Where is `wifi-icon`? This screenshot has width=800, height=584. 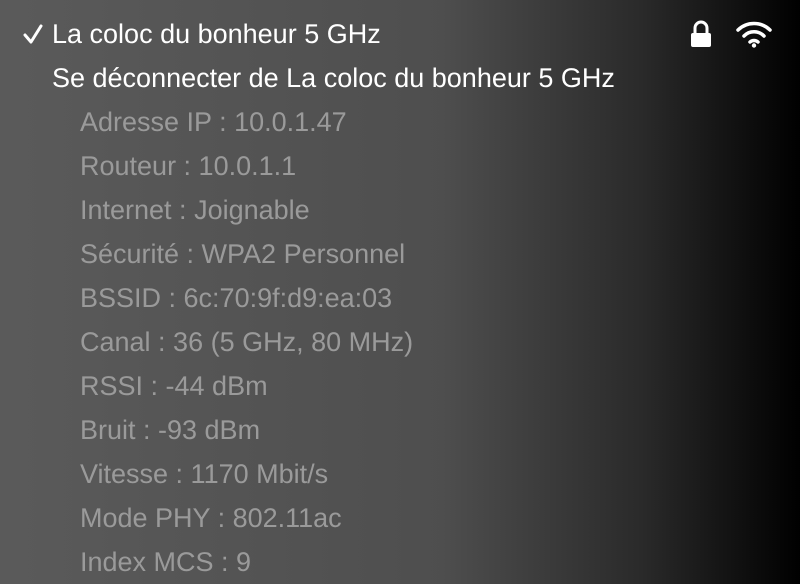 wifi-icon is located at coordinates (754, 34).